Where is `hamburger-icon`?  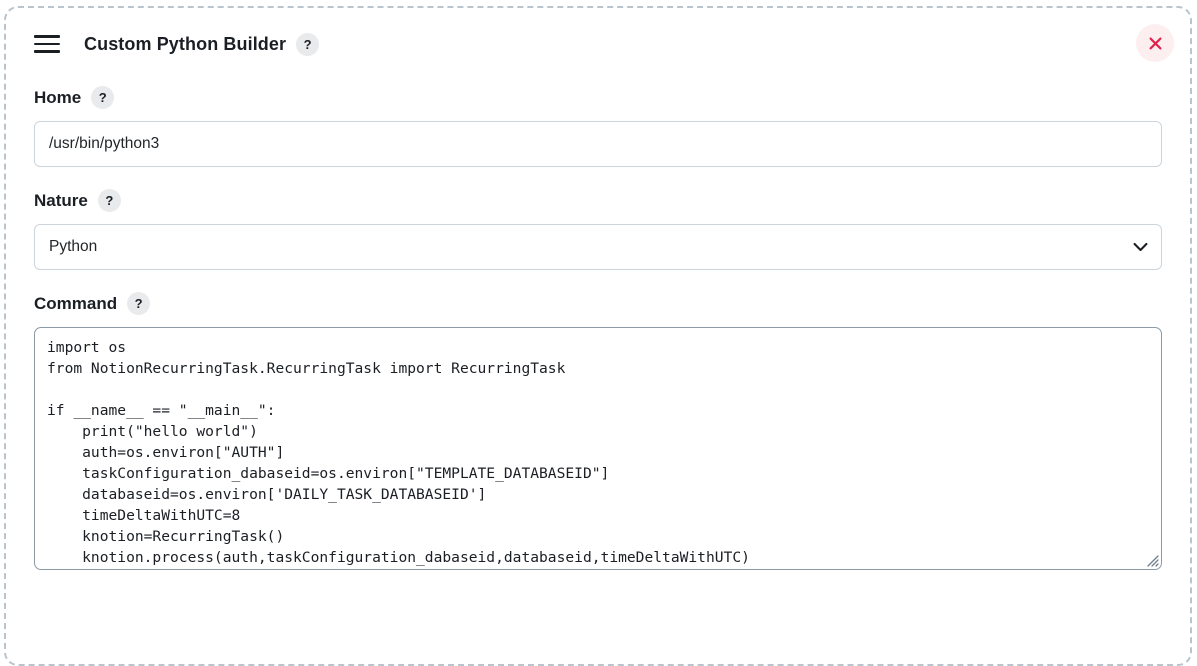
hamburger-icon is located at coordinates (47, 44).